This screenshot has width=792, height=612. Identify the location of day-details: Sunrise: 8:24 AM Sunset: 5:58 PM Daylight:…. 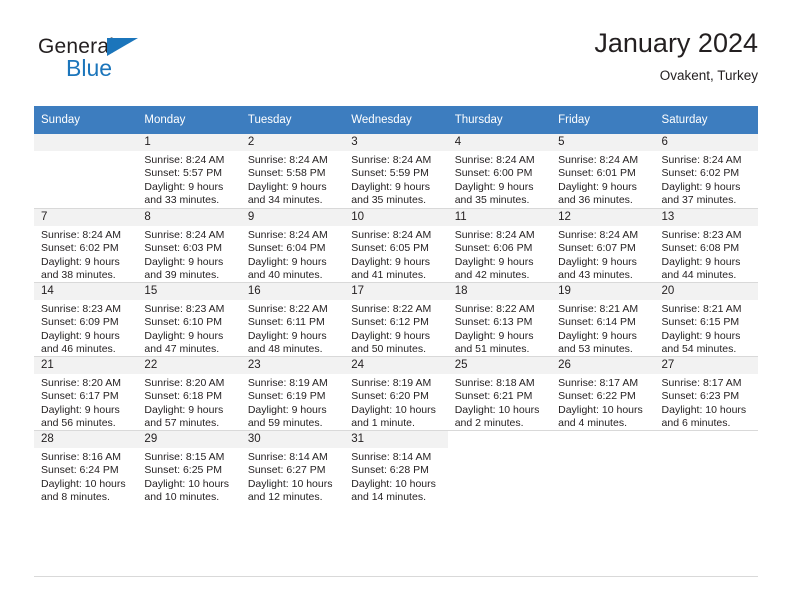
(292, 179).